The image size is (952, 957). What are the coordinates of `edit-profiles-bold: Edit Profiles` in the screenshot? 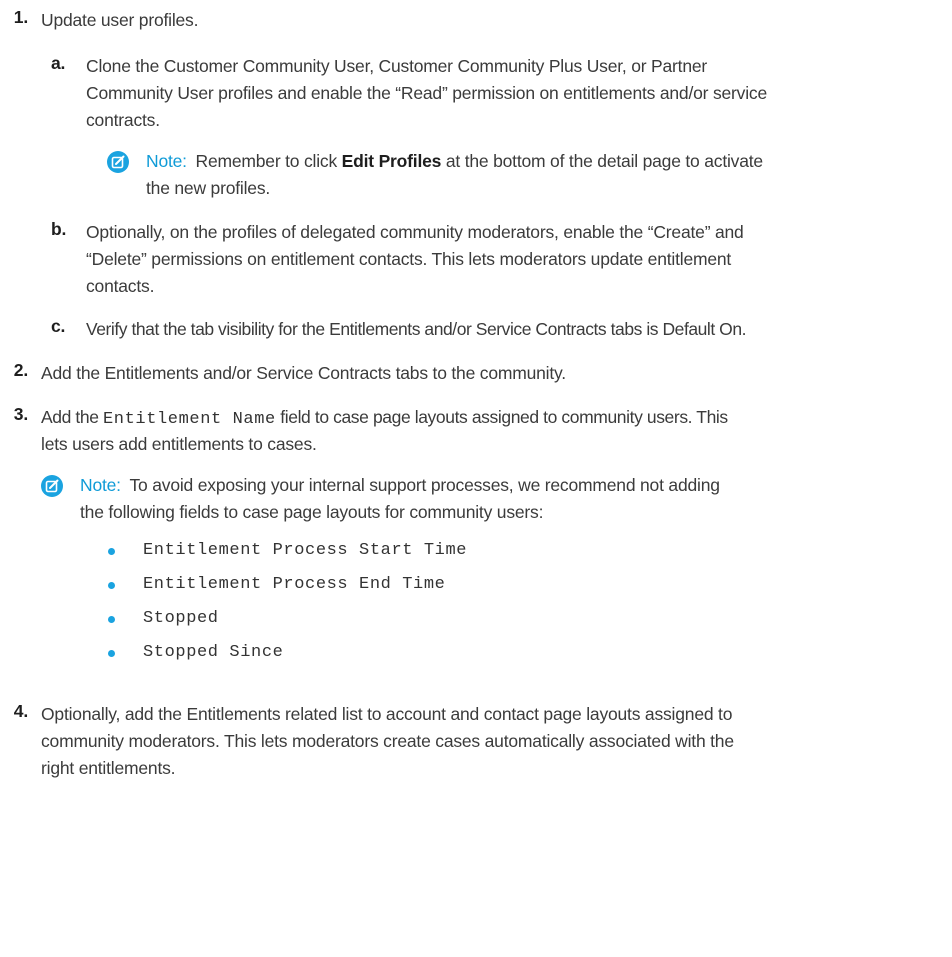 It's located at (391, 161).